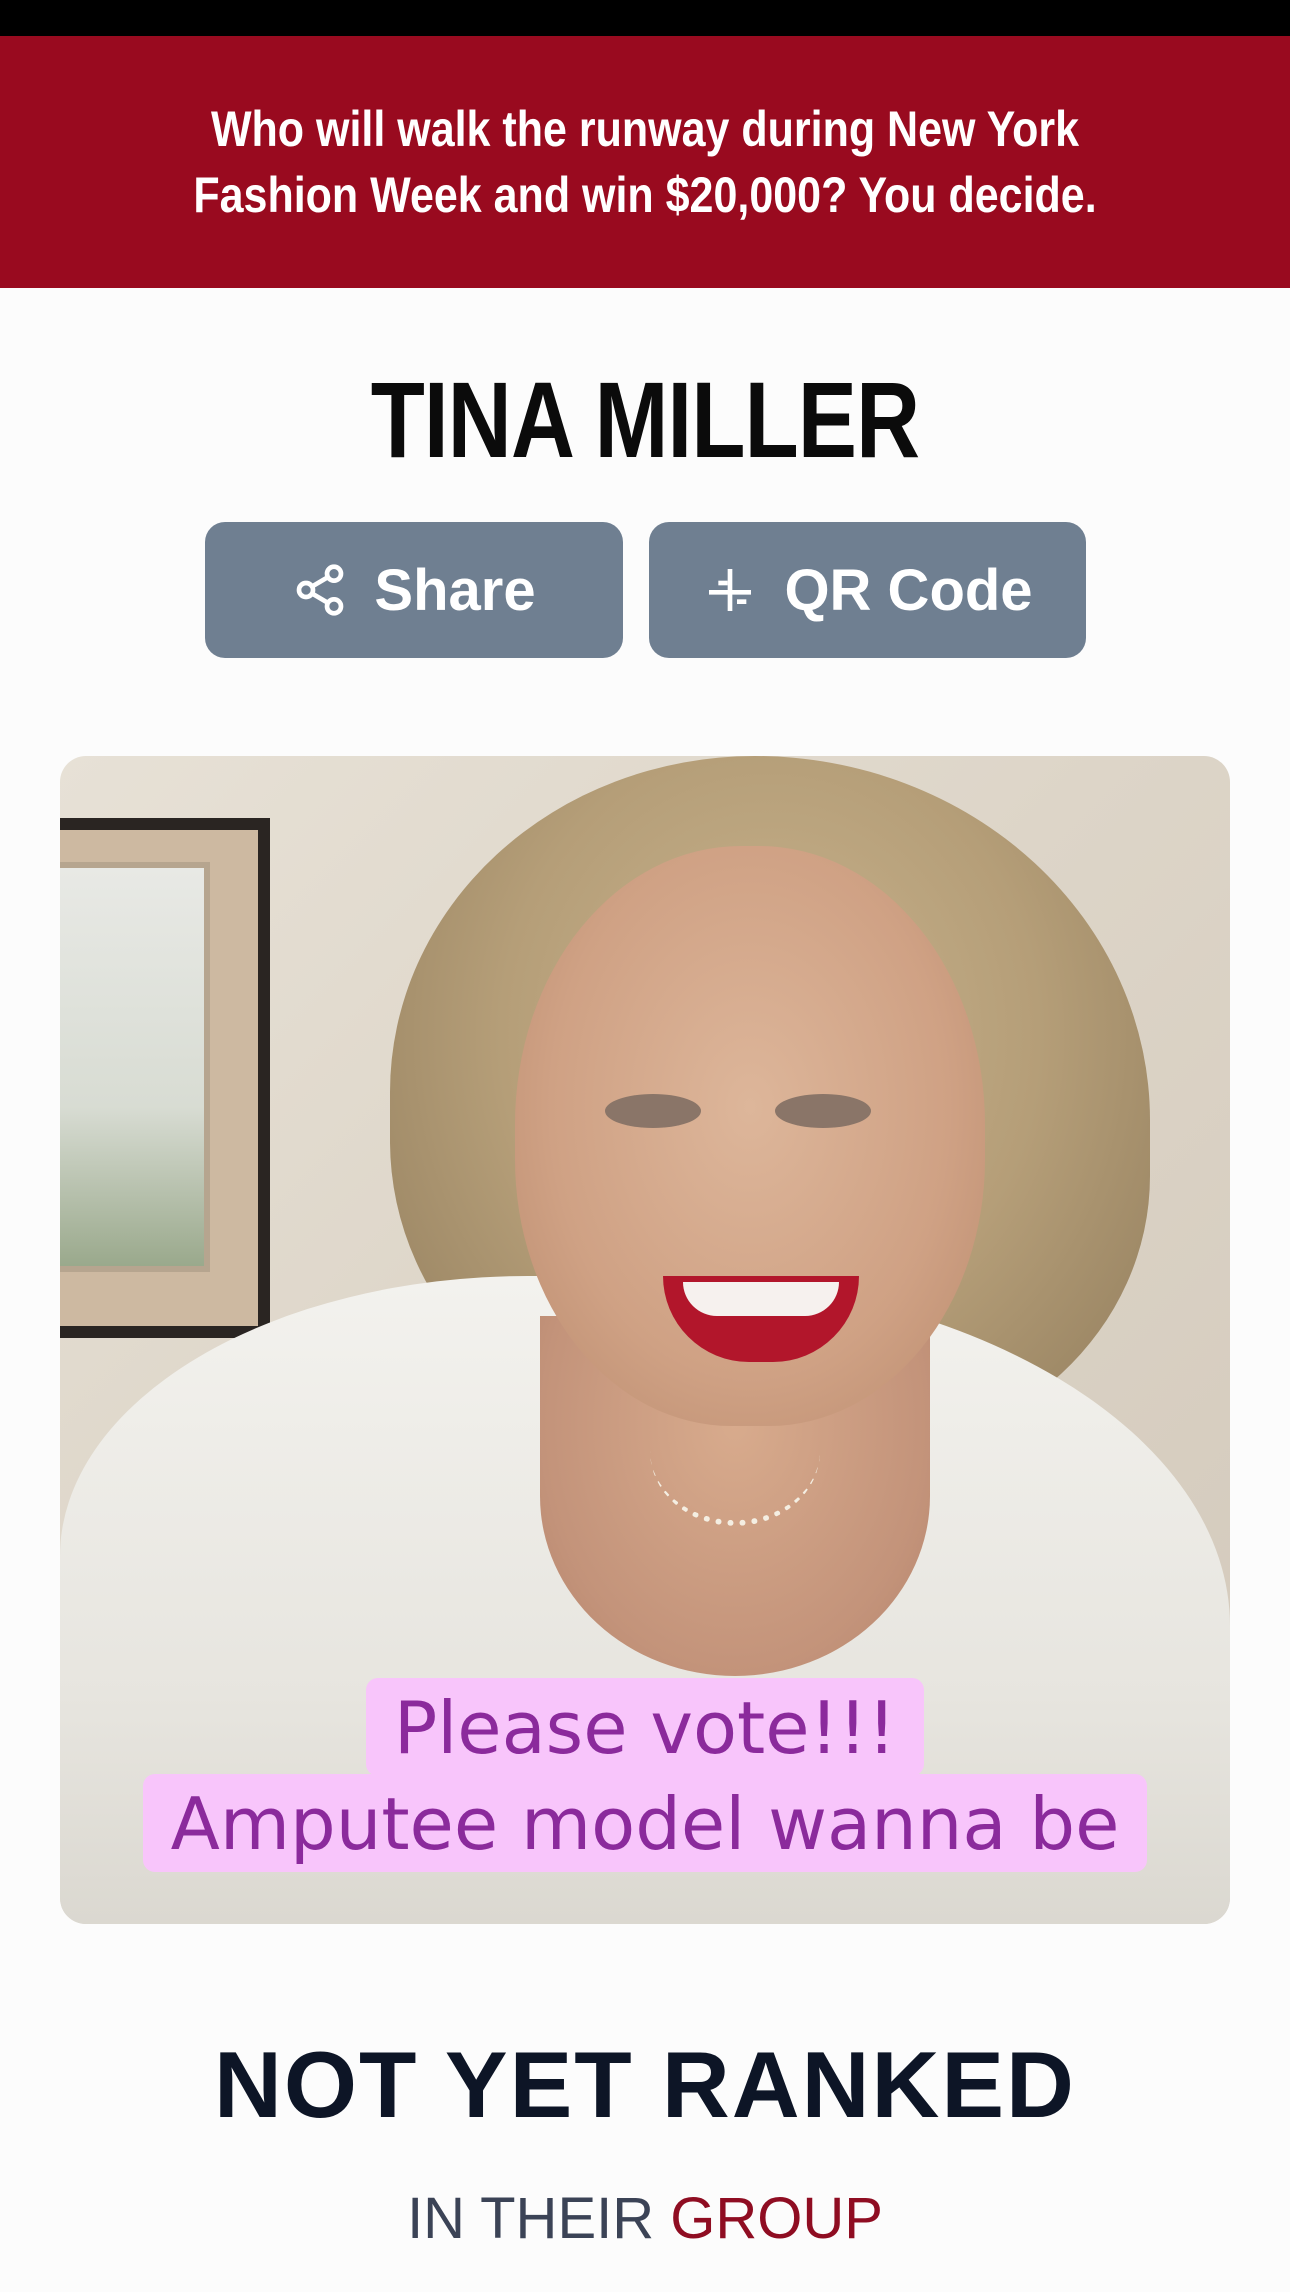 This screenshot has width=1290, height=2292. I want to click on rank-subtitle-accent: GROUP, so click(776, 2218).